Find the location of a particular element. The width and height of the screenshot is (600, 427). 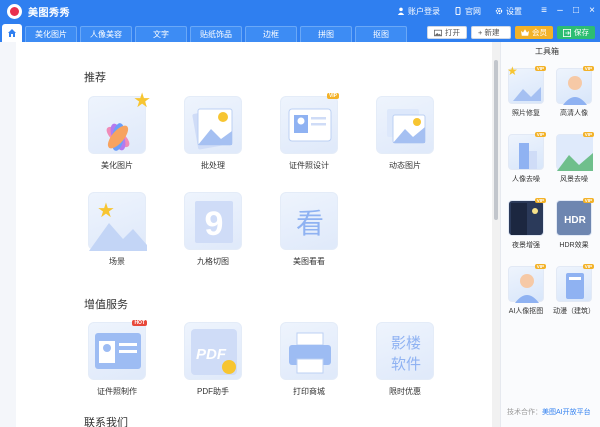

card-beautify: ★ 美化图片 is located at coordinates (118, 131).